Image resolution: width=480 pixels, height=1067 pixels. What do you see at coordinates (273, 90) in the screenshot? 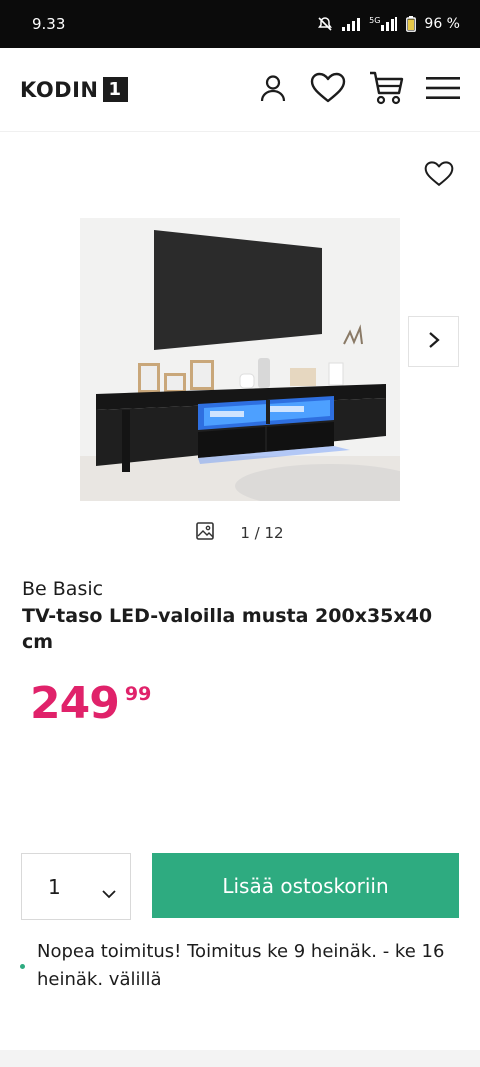
I see `account-icon` at bounding box center [273, 90].